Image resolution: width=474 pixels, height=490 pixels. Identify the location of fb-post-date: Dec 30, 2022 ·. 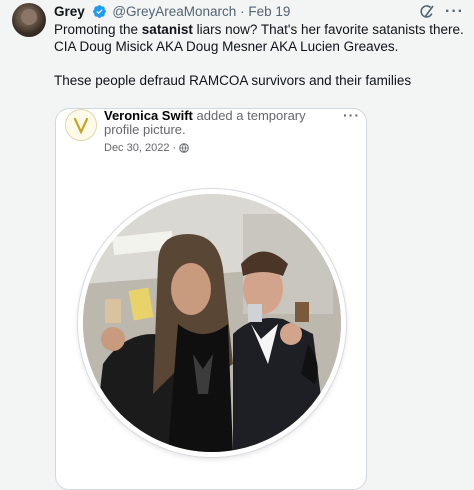
(146, 148).